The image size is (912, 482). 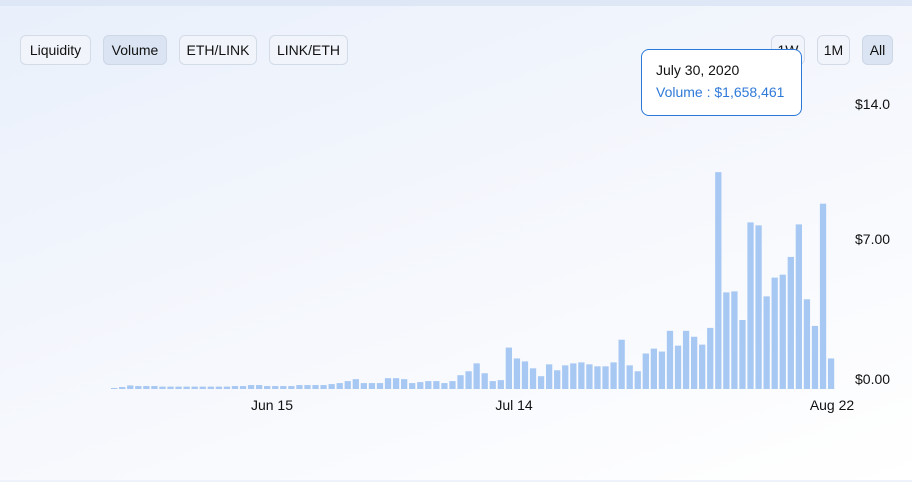 What do you see at coordinates (720, 92) in the screenshot?
I see `tooltip-volume: Volume : $1,658,461` at bounding box center [720, 92].